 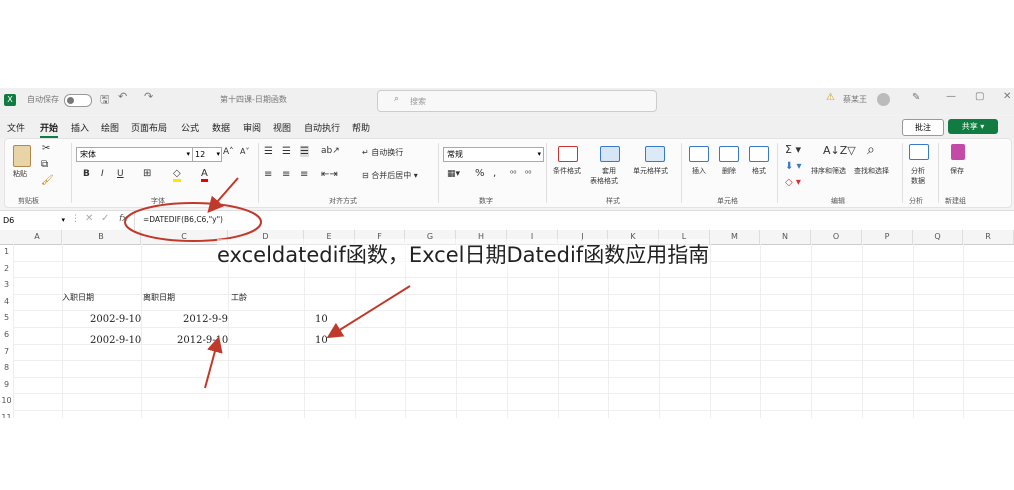 I want to click on caption-title: exceldatedif函数，Excel日期Datedif函数应用指南, so click(x=463, y=254).